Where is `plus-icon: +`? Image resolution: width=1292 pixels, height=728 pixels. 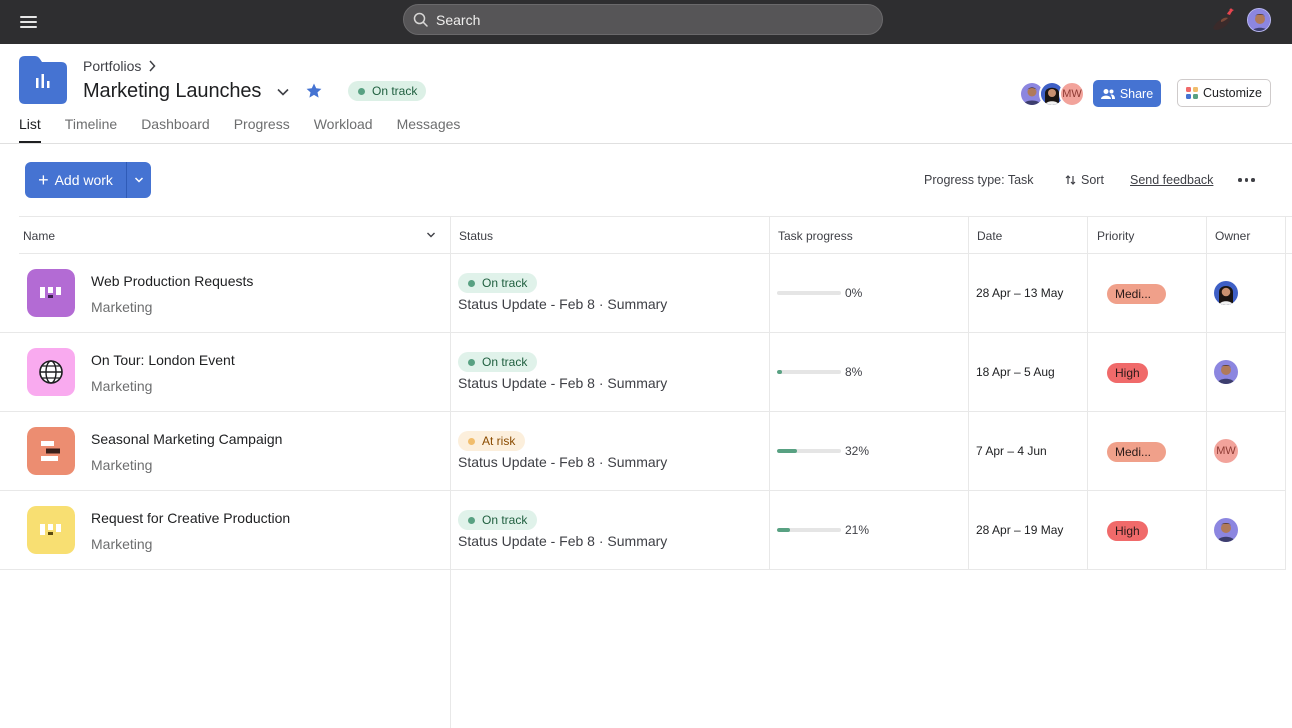
plus-icon: + is located at coordinates (43, 180).